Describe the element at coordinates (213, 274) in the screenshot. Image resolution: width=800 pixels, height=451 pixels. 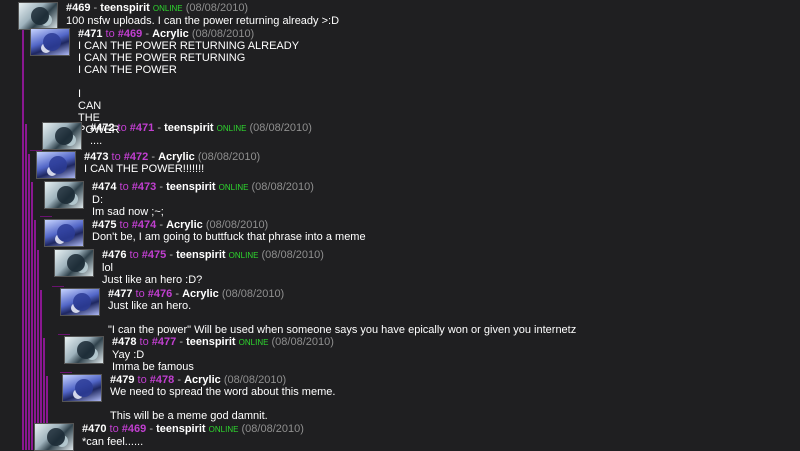
I see `comment-text: lol Just like an hero :D?` at that location.